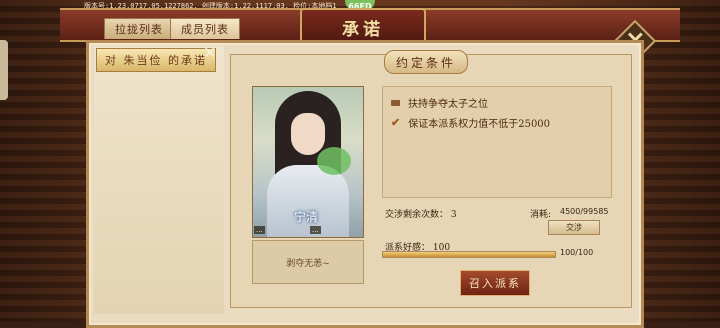 The image size is (720, 328). What do you see at coordinates (584, 211) in the screenshot?
I see `cost-value: 4500/99585` at bounding box center [584, 211].